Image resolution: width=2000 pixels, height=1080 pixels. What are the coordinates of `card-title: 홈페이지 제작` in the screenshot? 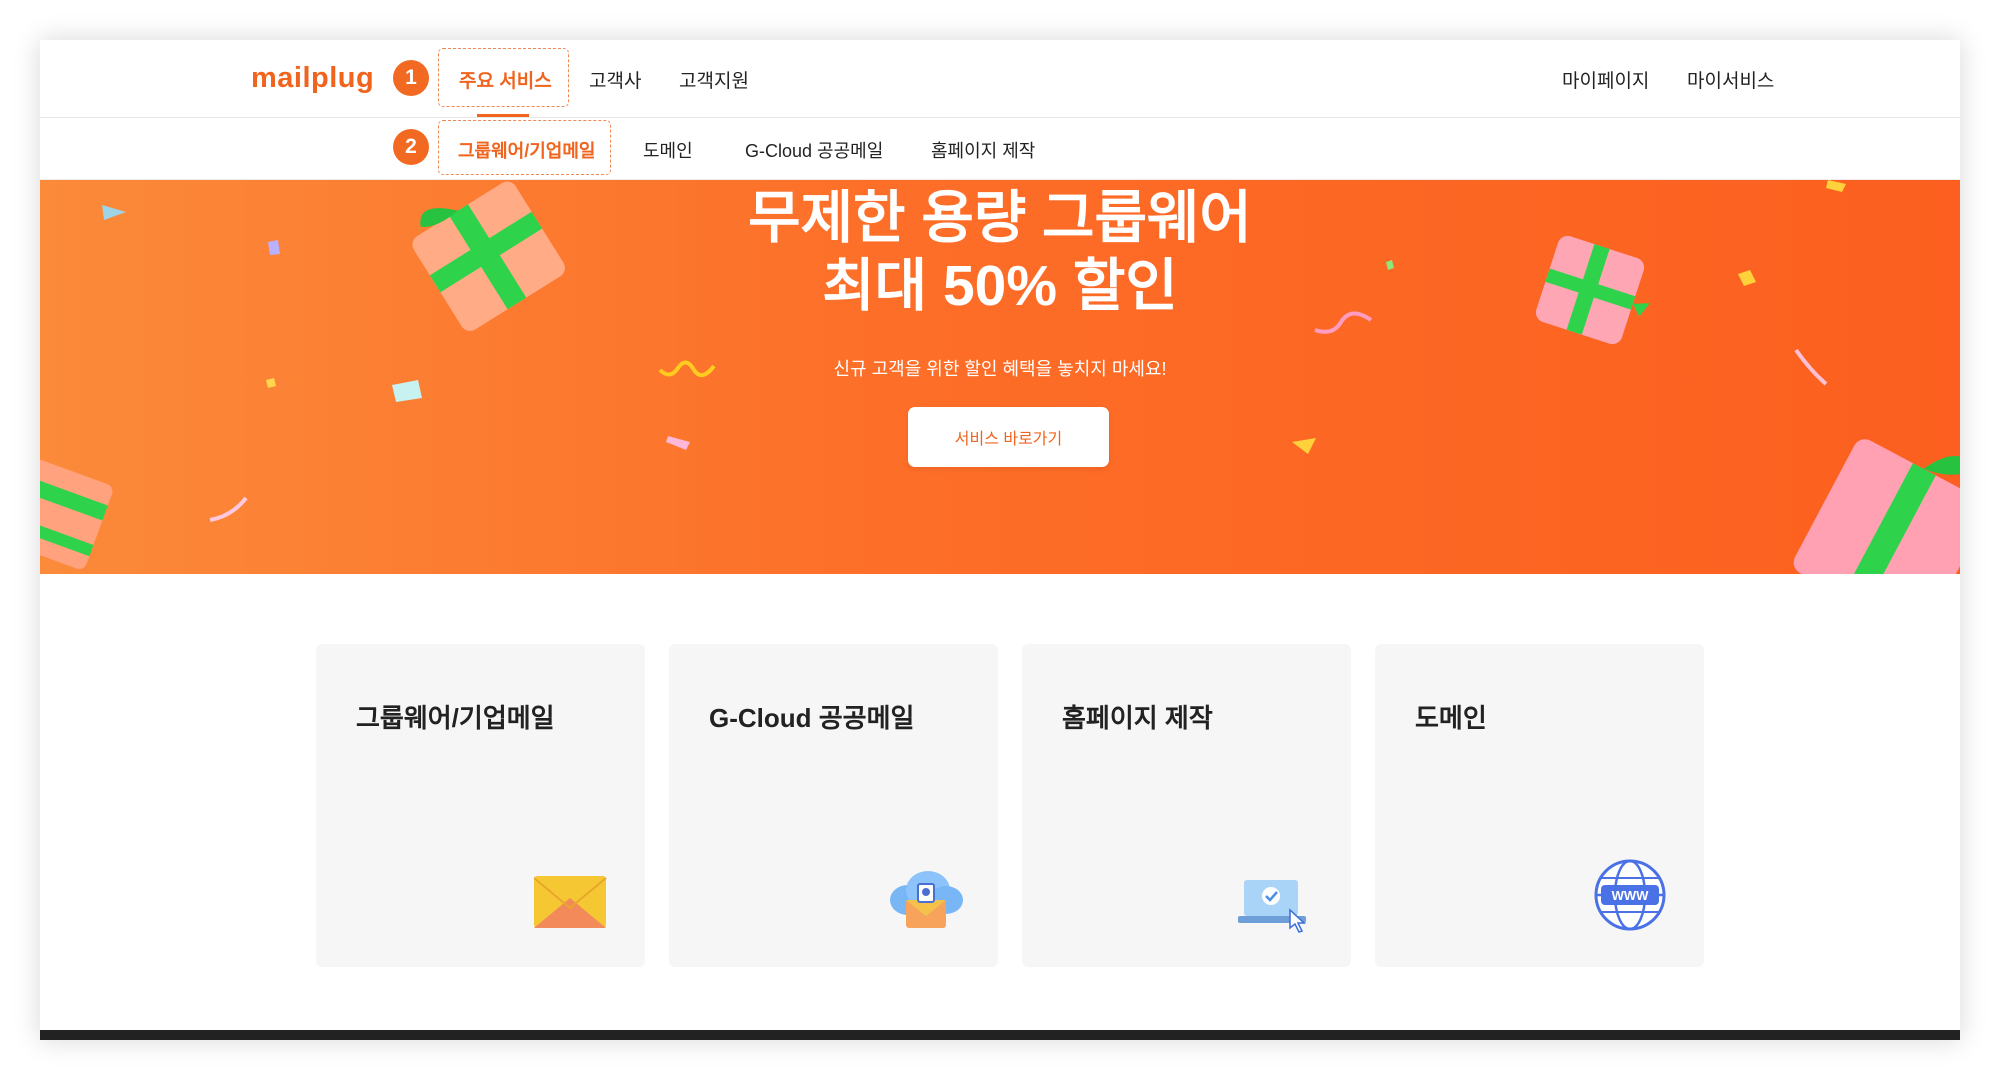 It's located at (1137, 718).